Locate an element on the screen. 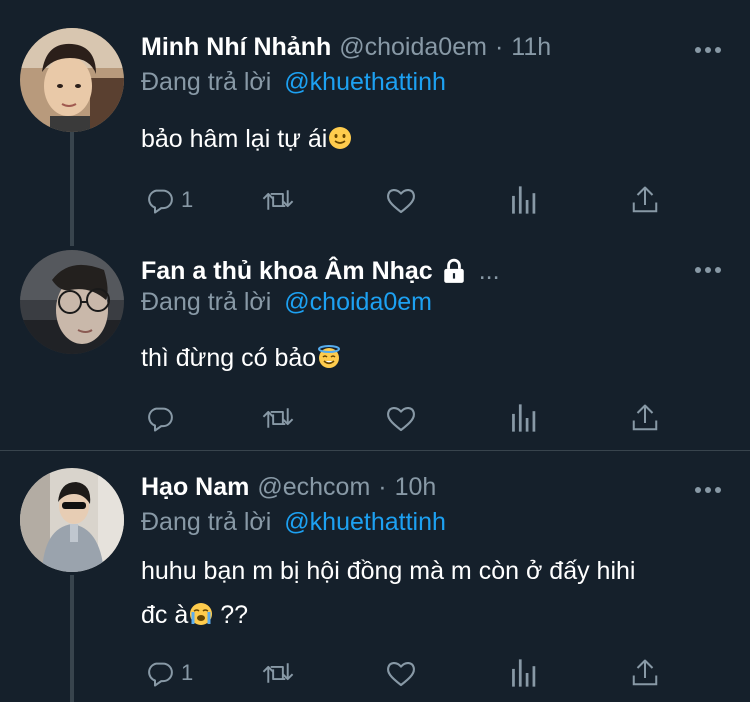 The height and width of the screenshot is (702, 750). tweet-header: Minh Nhí Nhảnh @choida0em · 11h is located at coordinates (346, 47).